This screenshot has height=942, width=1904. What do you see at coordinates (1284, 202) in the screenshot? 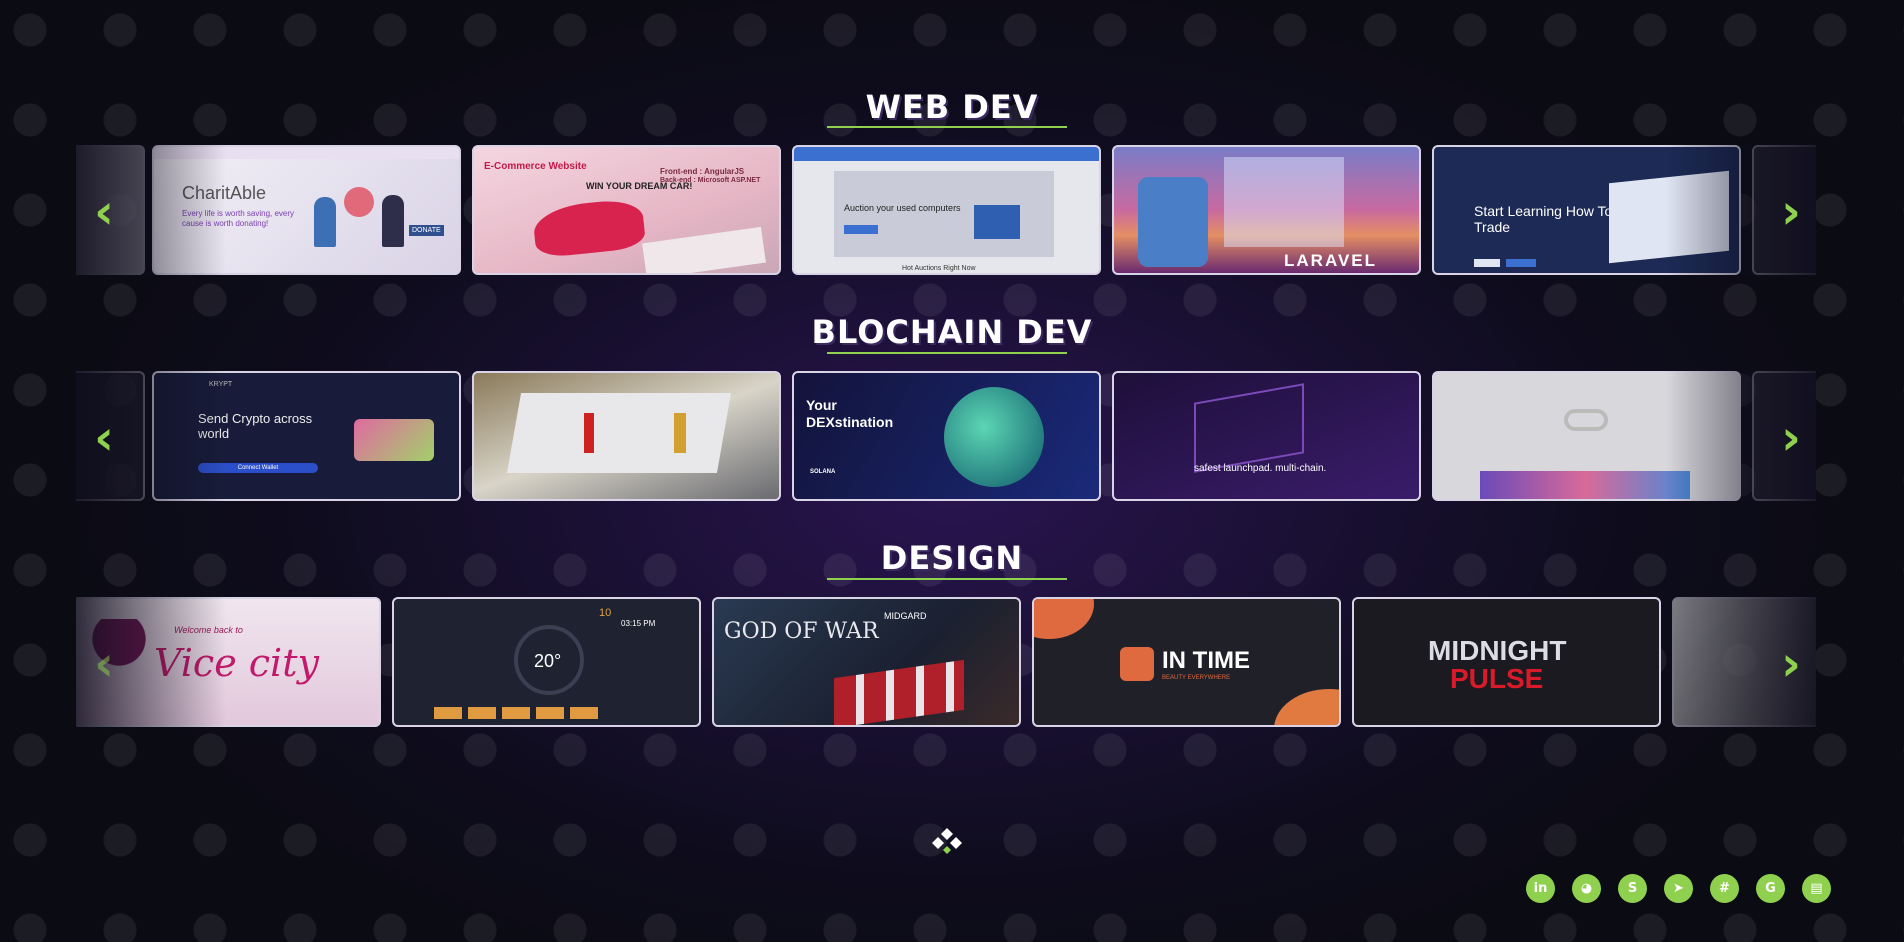
I see `screenshot-collage` at bounding box center [1284, 202].